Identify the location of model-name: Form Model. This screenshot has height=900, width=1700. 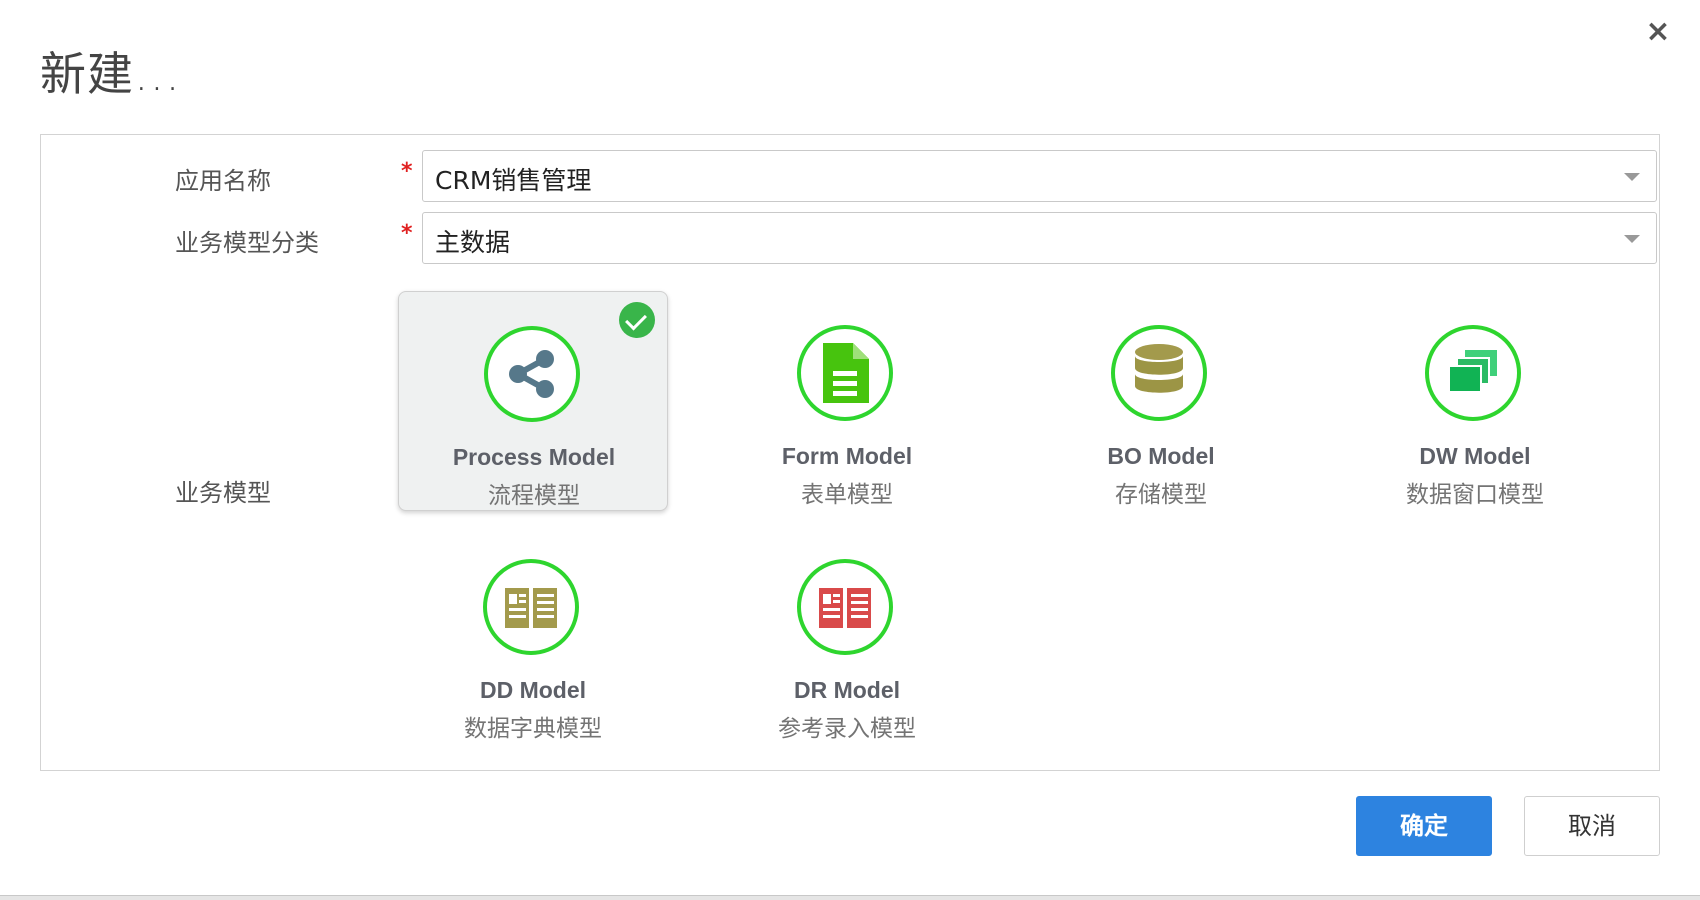
(847, 456).